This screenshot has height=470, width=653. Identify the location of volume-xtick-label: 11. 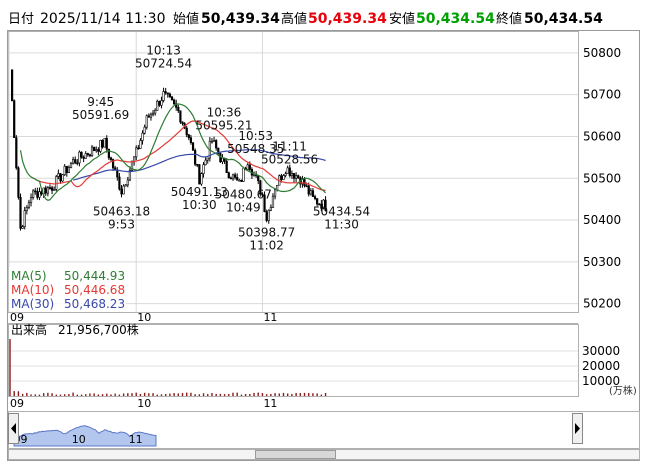
(270, 403).